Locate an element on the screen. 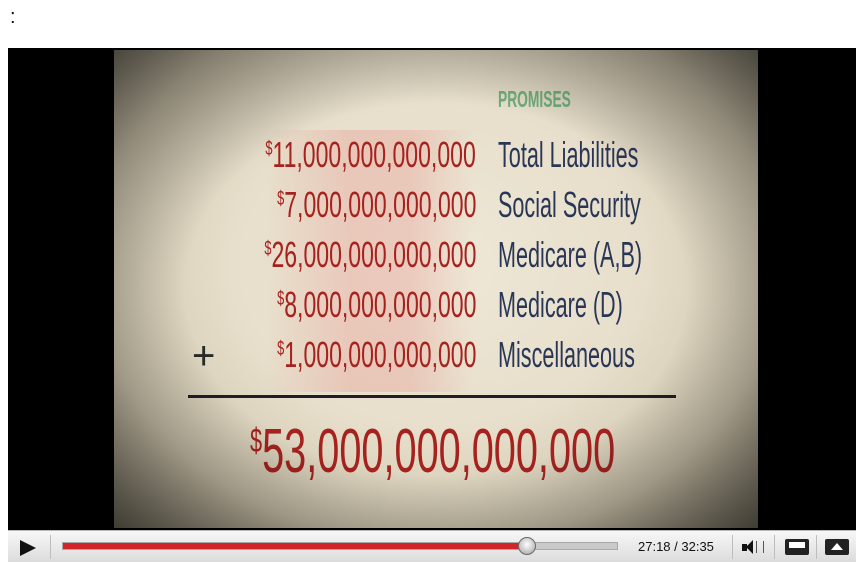  row-social-security: $7,000,000,000,000 Social Security is located at coordinates (436, 206).